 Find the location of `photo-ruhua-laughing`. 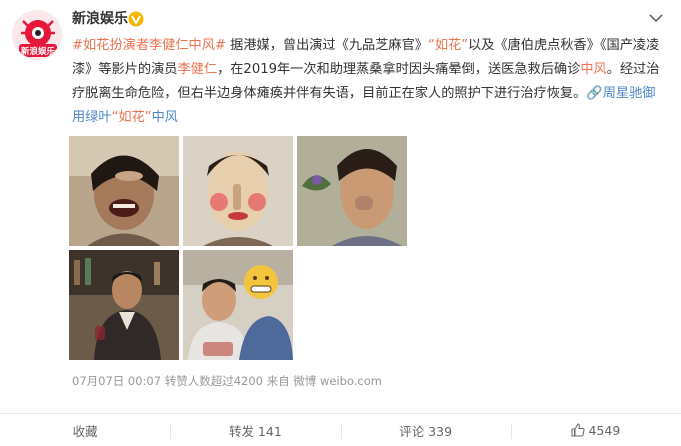

photo-ruhua-laughing is located at coordinates (124, 191).